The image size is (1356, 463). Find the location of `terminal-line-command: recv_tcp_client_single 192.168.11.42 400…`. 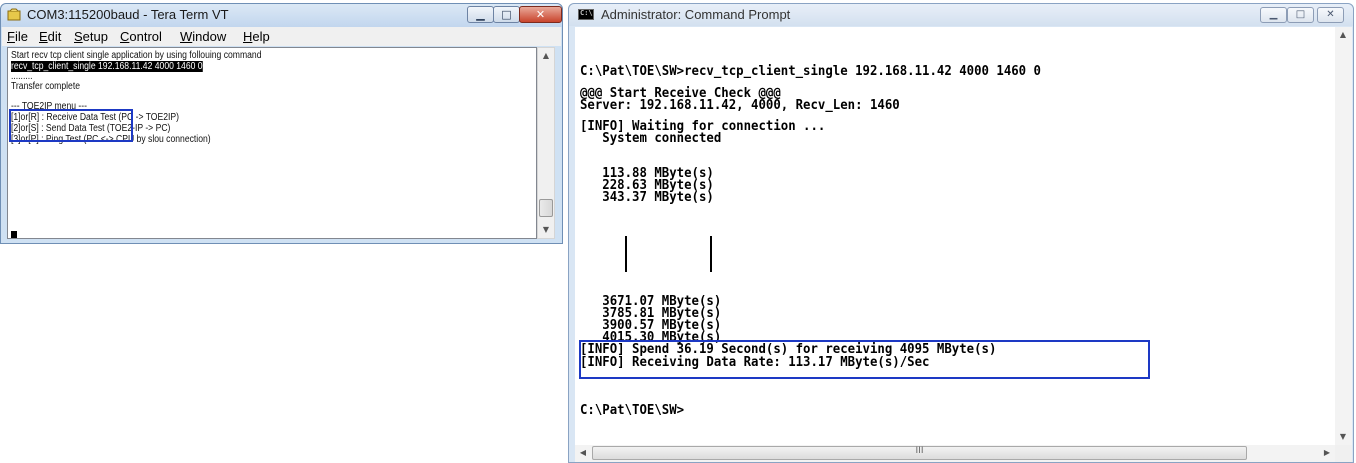

terminal-line-command: recv_tcp_client_single 192.168.11.42 400… is located at coordinates (107, 66).